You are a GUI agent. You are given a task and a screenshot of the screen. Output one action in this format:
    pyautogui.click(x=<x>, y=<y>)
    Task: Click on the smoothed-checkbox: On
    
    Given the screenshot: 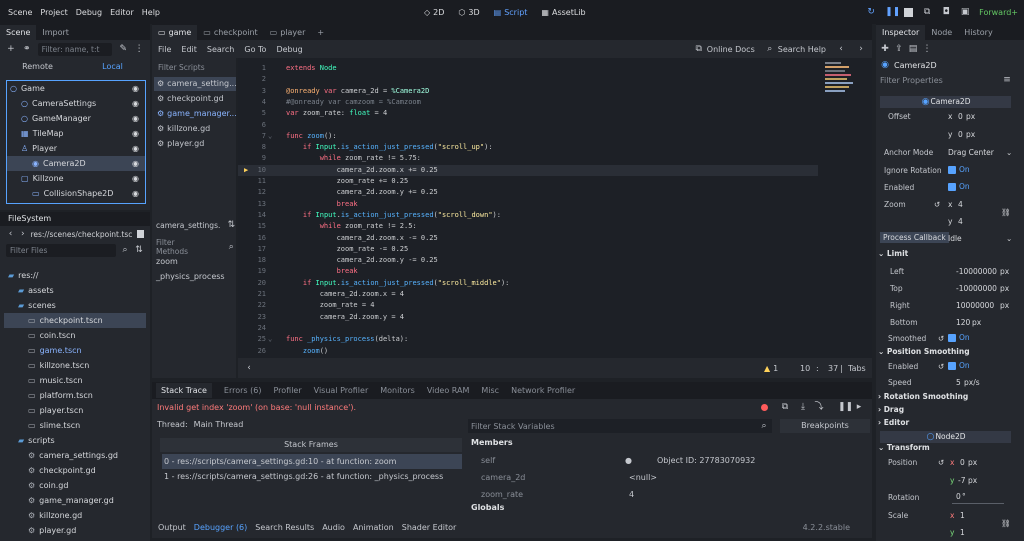 What is the action you would take?
    pyautogui.click(x=959, y=337)
    